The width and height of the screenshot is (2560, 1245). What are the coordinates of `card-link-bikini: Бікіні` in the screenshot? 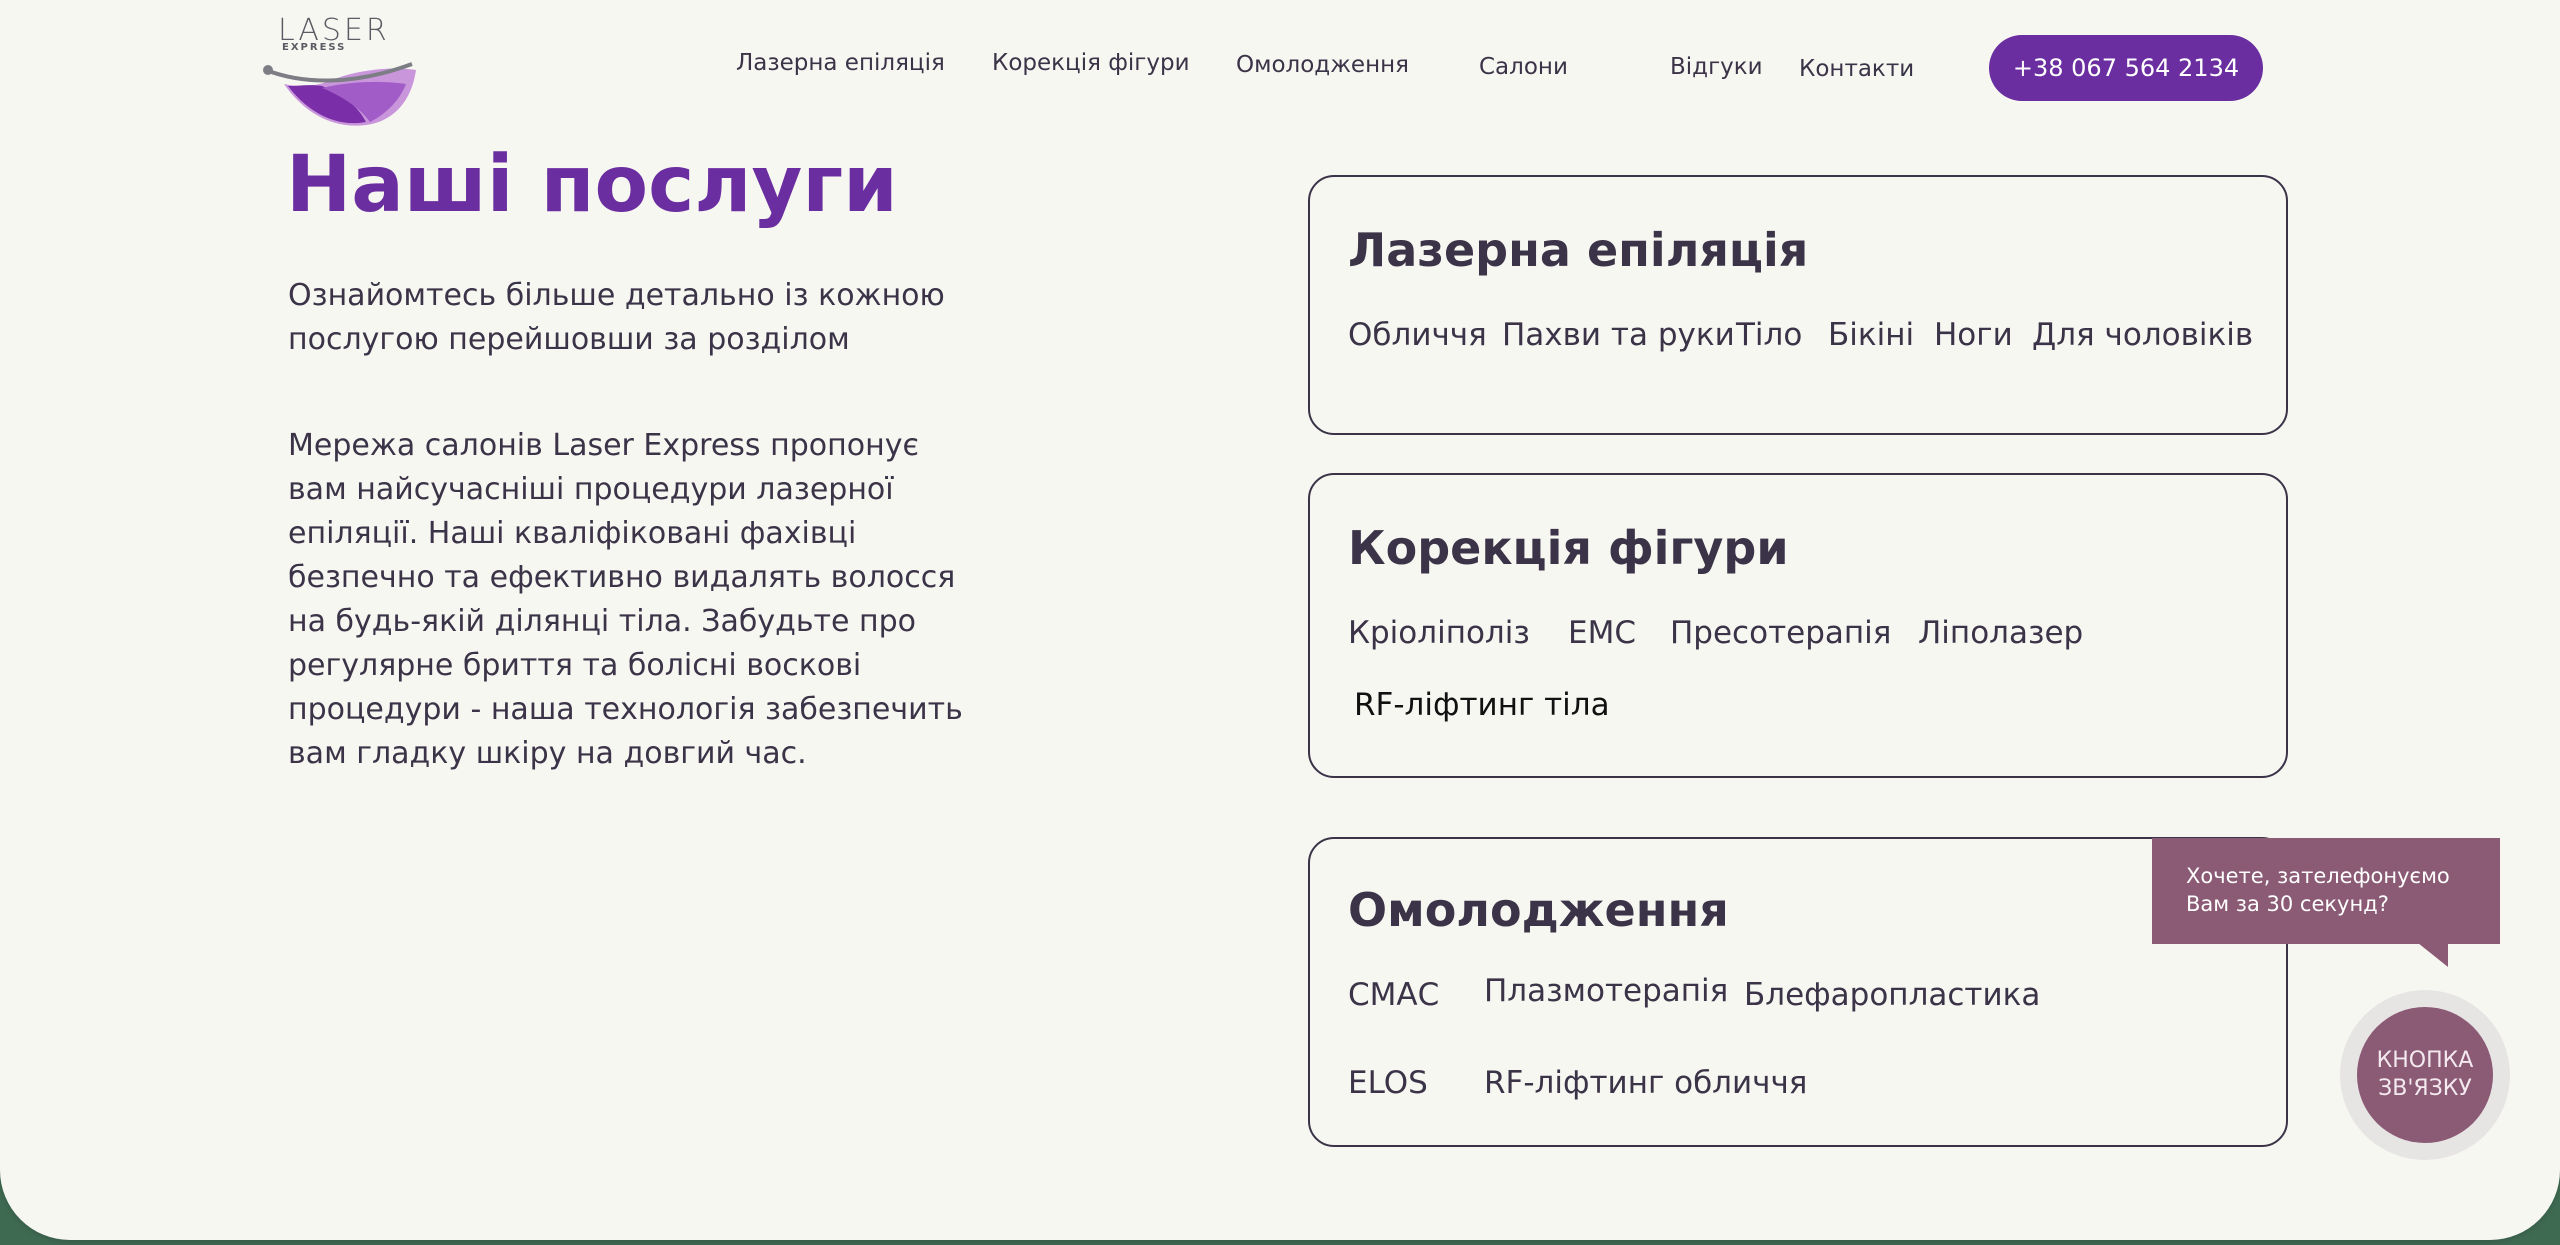 It's located at (1871, 335).